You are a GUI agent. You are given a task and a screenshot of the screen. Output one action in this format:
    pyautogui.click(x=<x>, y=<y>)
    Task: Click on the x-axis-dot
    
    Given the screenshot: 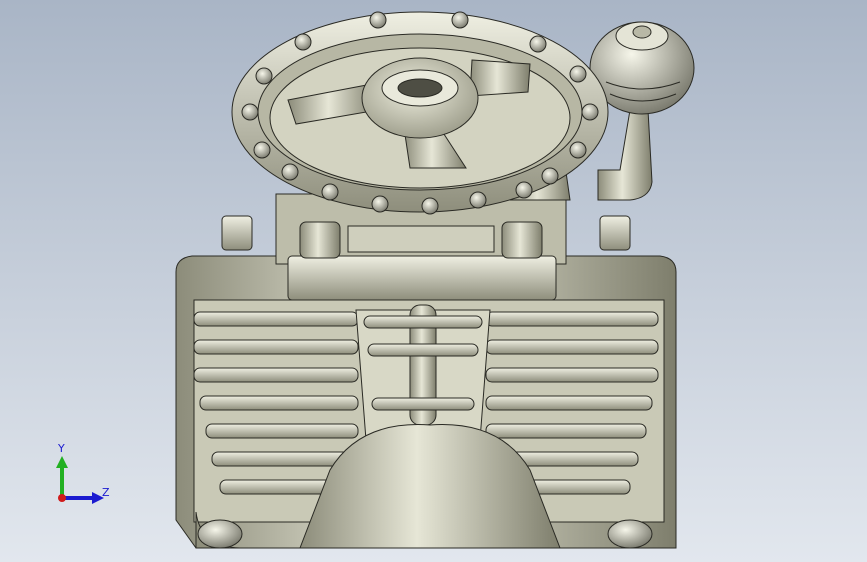 What is the action you would take?
    pyautogui.click(x=62, y=498)
    